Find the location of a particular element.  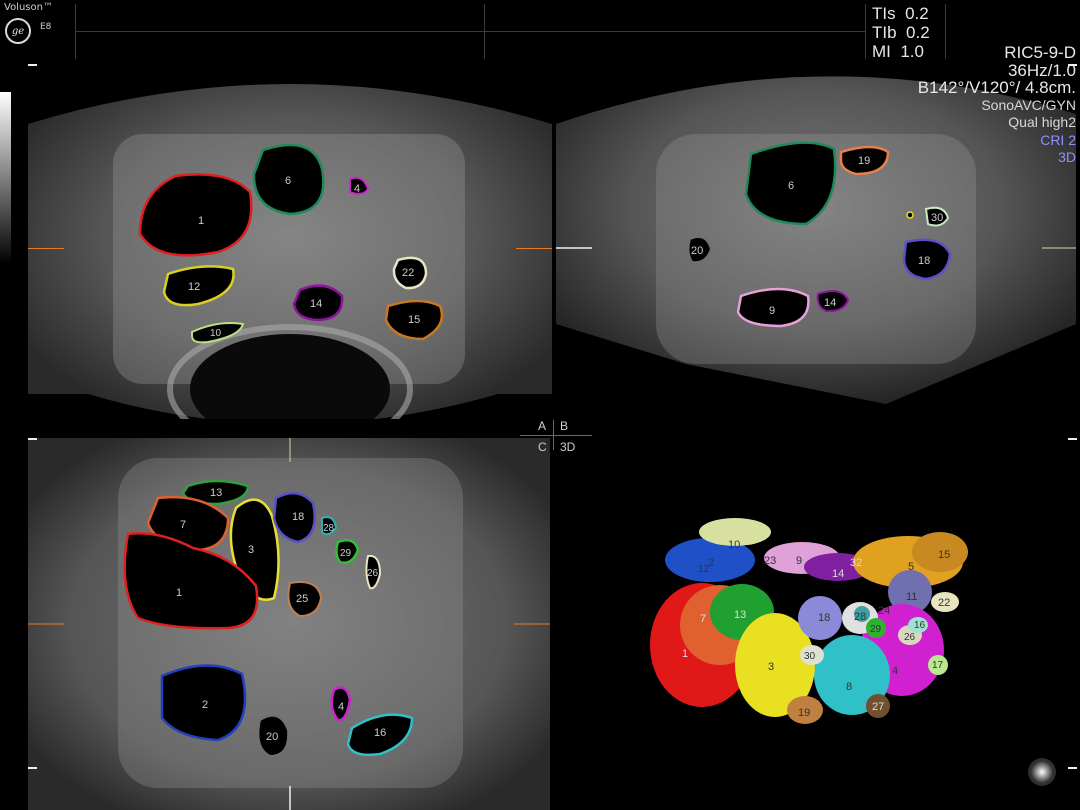

quadrant-label-a: A is located at coordinates (542, 426).